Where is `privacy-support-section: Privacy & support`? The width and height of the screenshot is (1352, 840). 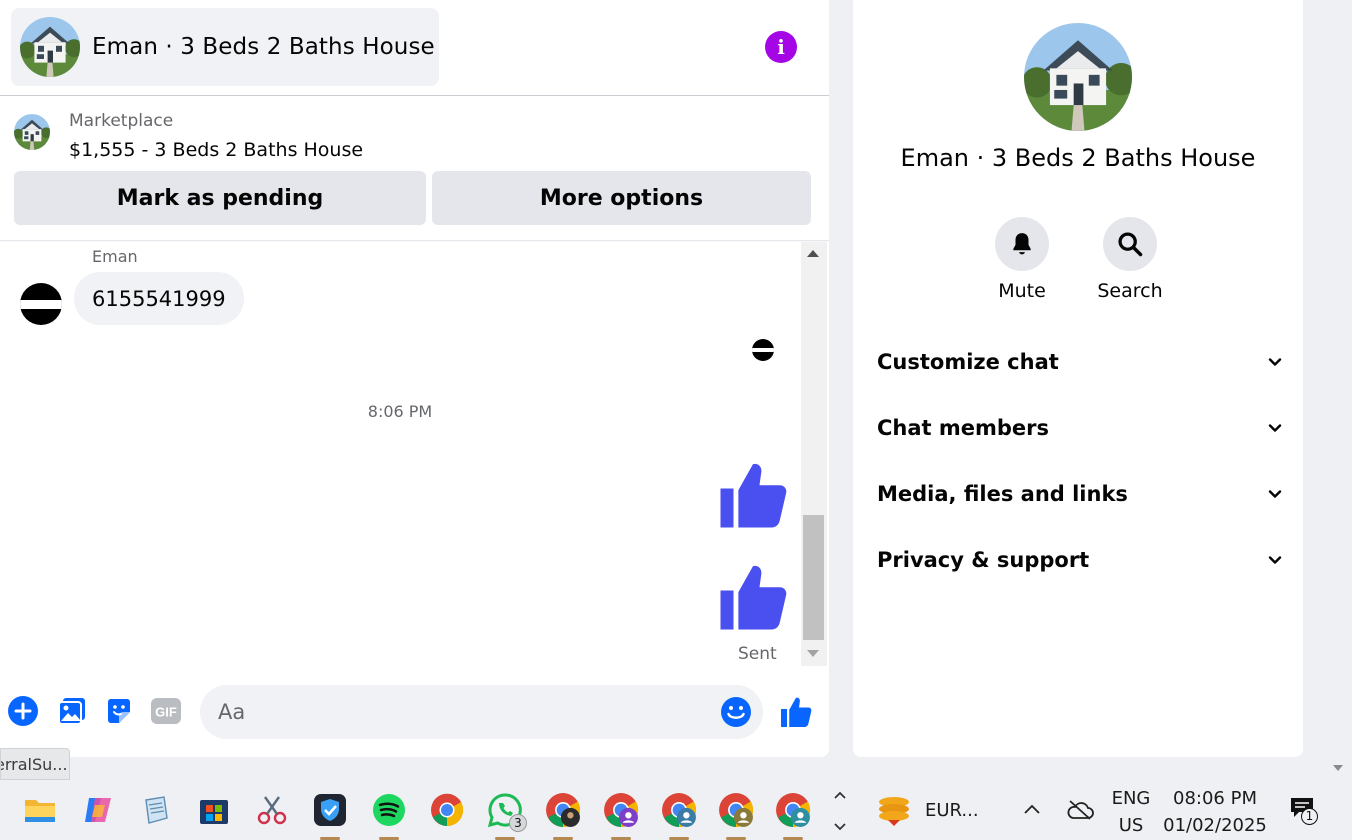
privacy-support-section: Privacy & support is located at coordinates (1080, 560).